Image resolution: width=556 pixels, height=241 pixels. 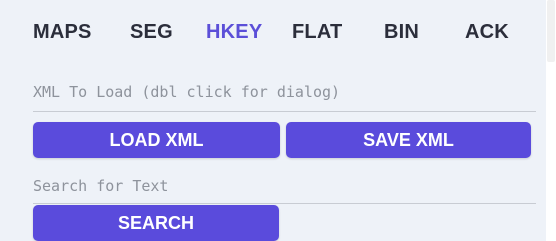 What do you see at coordinates (234, 32) in the screenshot?
I see `tab-hkey: HKEY` at bounding box center [234, 32].